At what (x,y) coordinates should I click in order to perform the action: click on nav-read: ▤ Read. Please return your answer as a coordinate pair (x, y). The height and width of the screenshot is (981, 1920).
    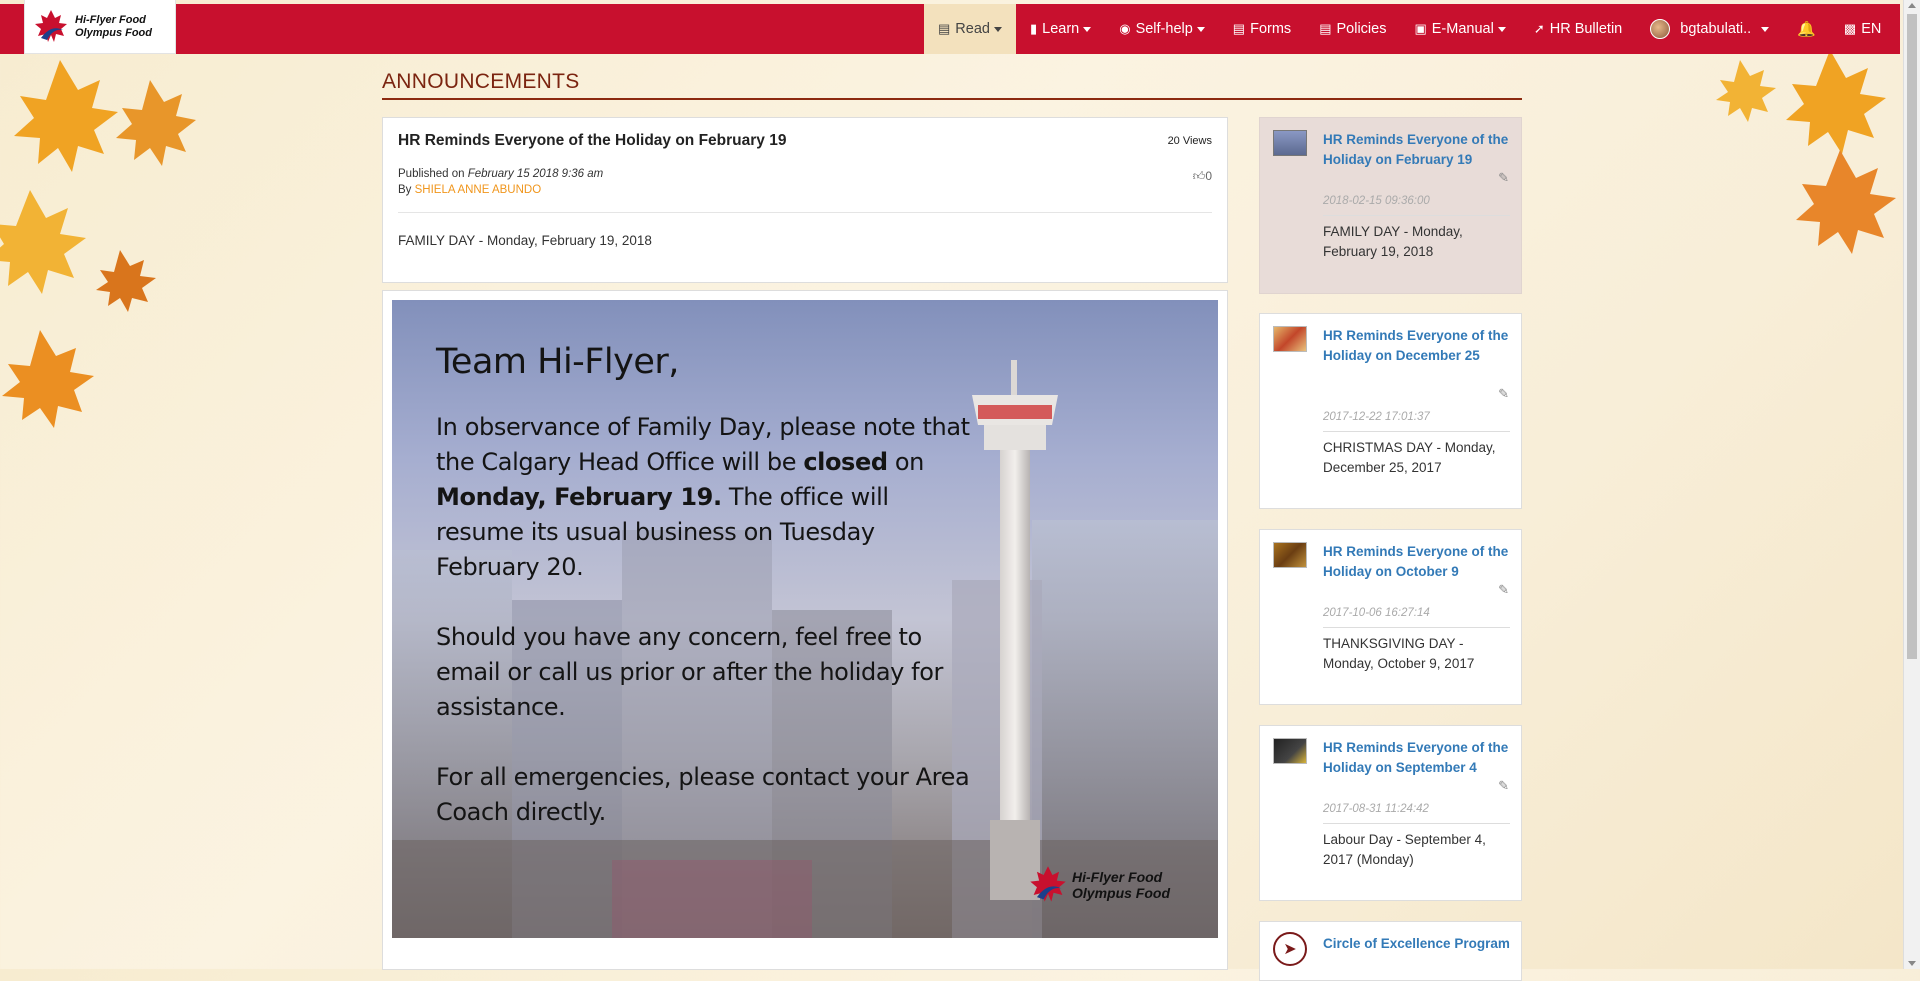
    Looking at the image, I should click on (970, 29).